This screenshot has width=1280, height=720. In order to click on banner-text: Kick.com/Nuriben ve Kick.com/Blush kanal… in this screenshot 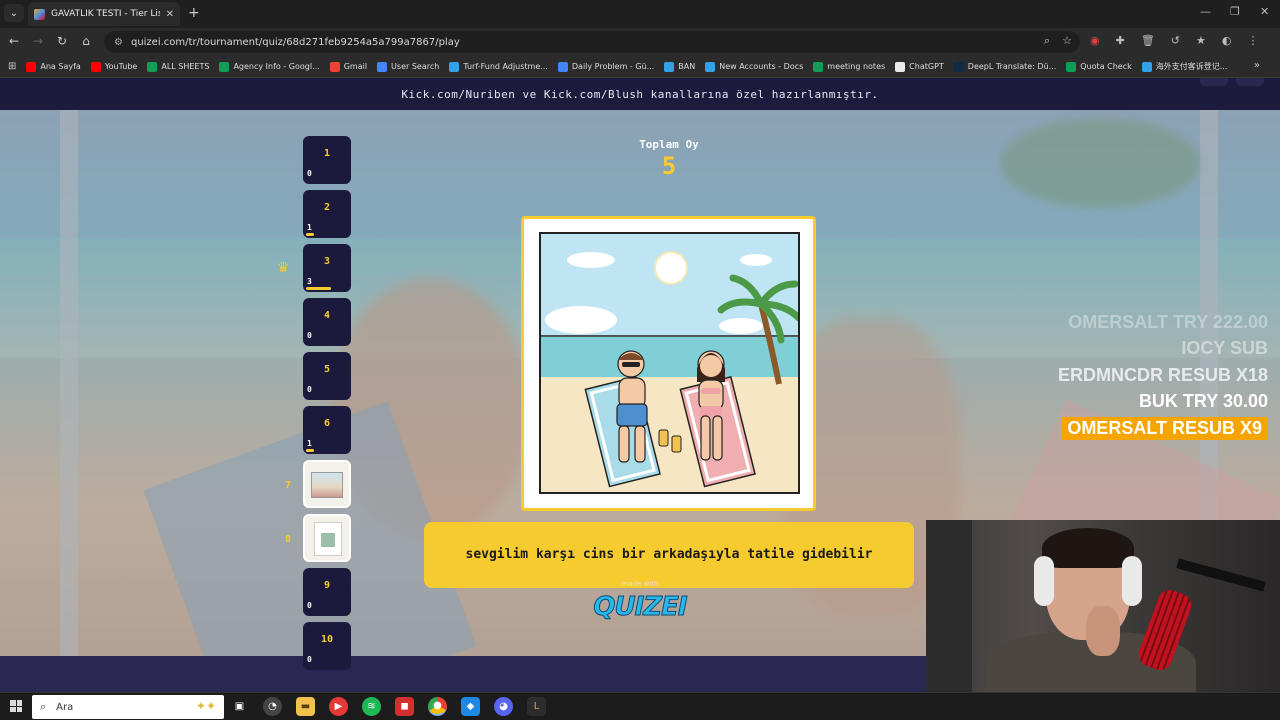, I will do `click(640, 94)`.